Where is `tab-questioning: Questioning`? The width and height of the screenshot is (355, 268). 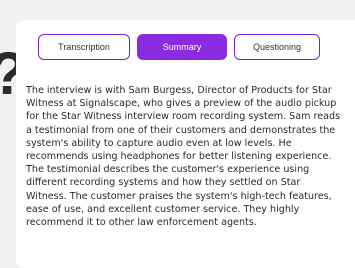
tab-questioning: Questioning is located at coordinates (277, 47).